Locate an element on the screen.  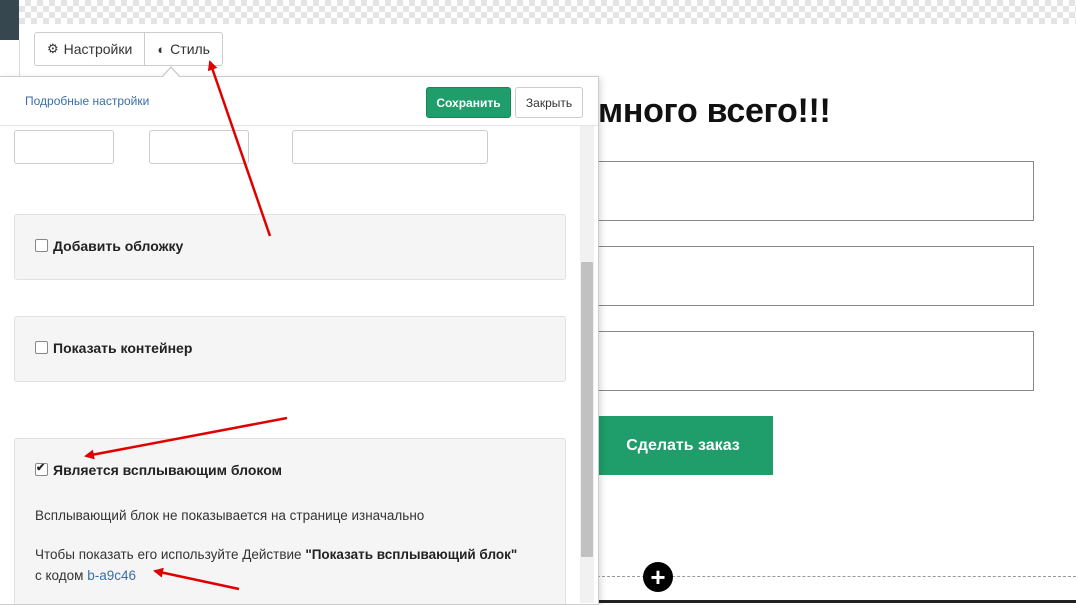
cover-checkbox is located at coordinates (41, 245).